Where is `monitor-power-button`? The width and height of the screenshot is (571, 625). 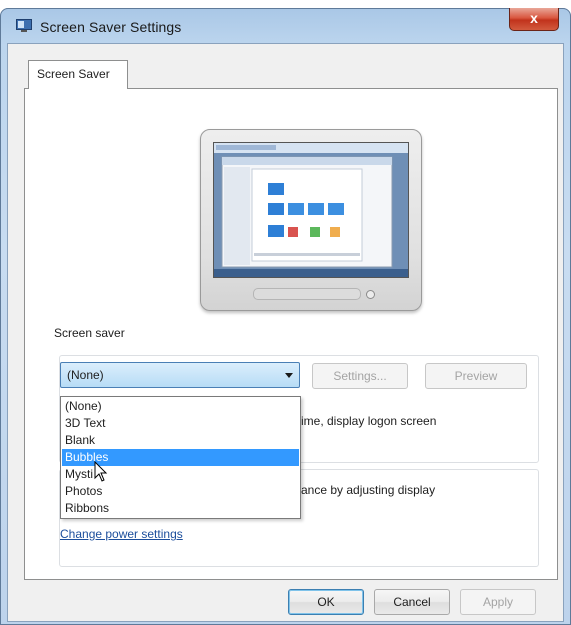
monitor-power-button is located at coordinates (370, 294).